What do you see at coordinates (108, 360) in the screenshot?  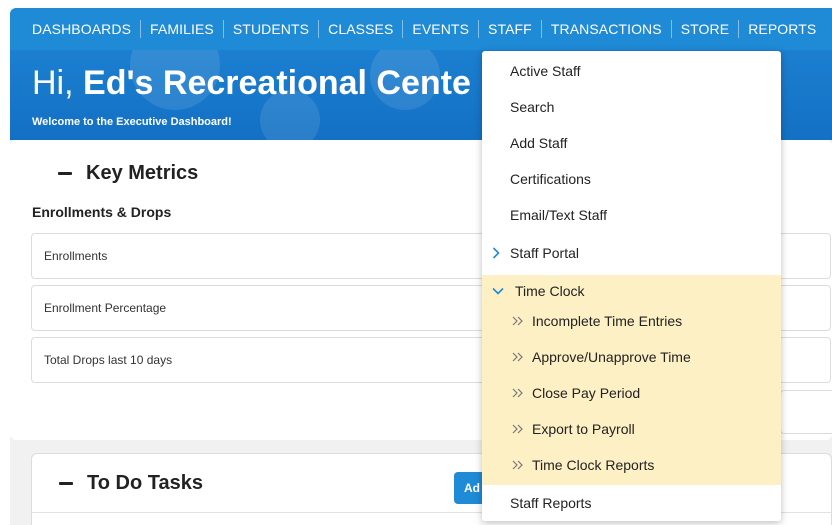 I see `metric-label: Total Drops last 10 days` at bounding box center [108, 360].